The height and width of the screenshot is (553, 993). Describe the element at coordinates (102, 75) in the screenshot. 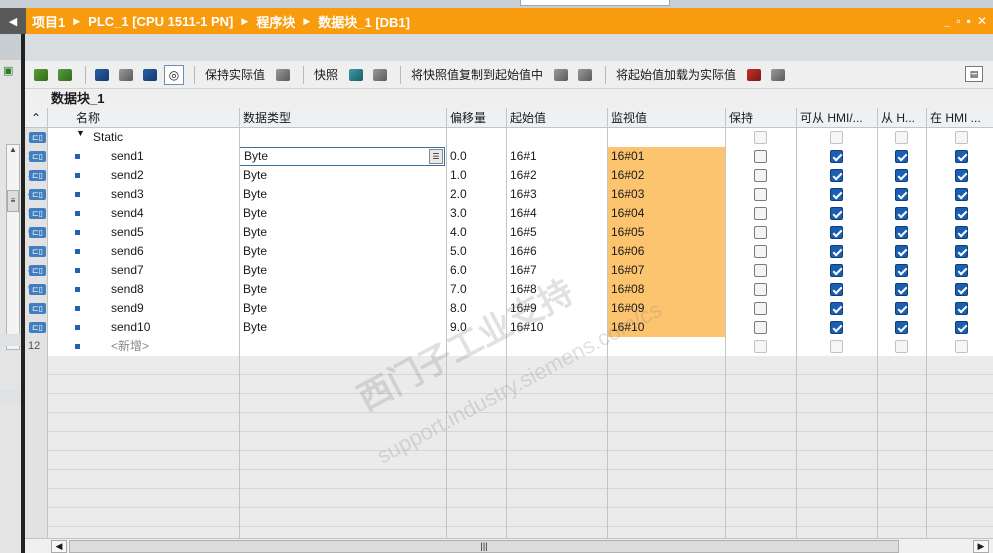

I see `expand-all-icon` at that location.